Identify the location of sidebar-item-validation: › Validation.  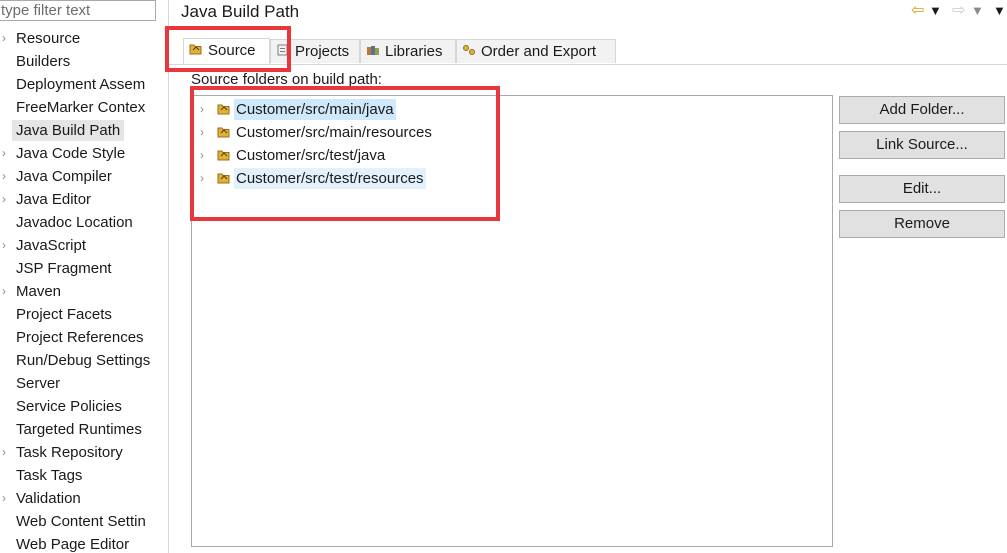
(84, 498).